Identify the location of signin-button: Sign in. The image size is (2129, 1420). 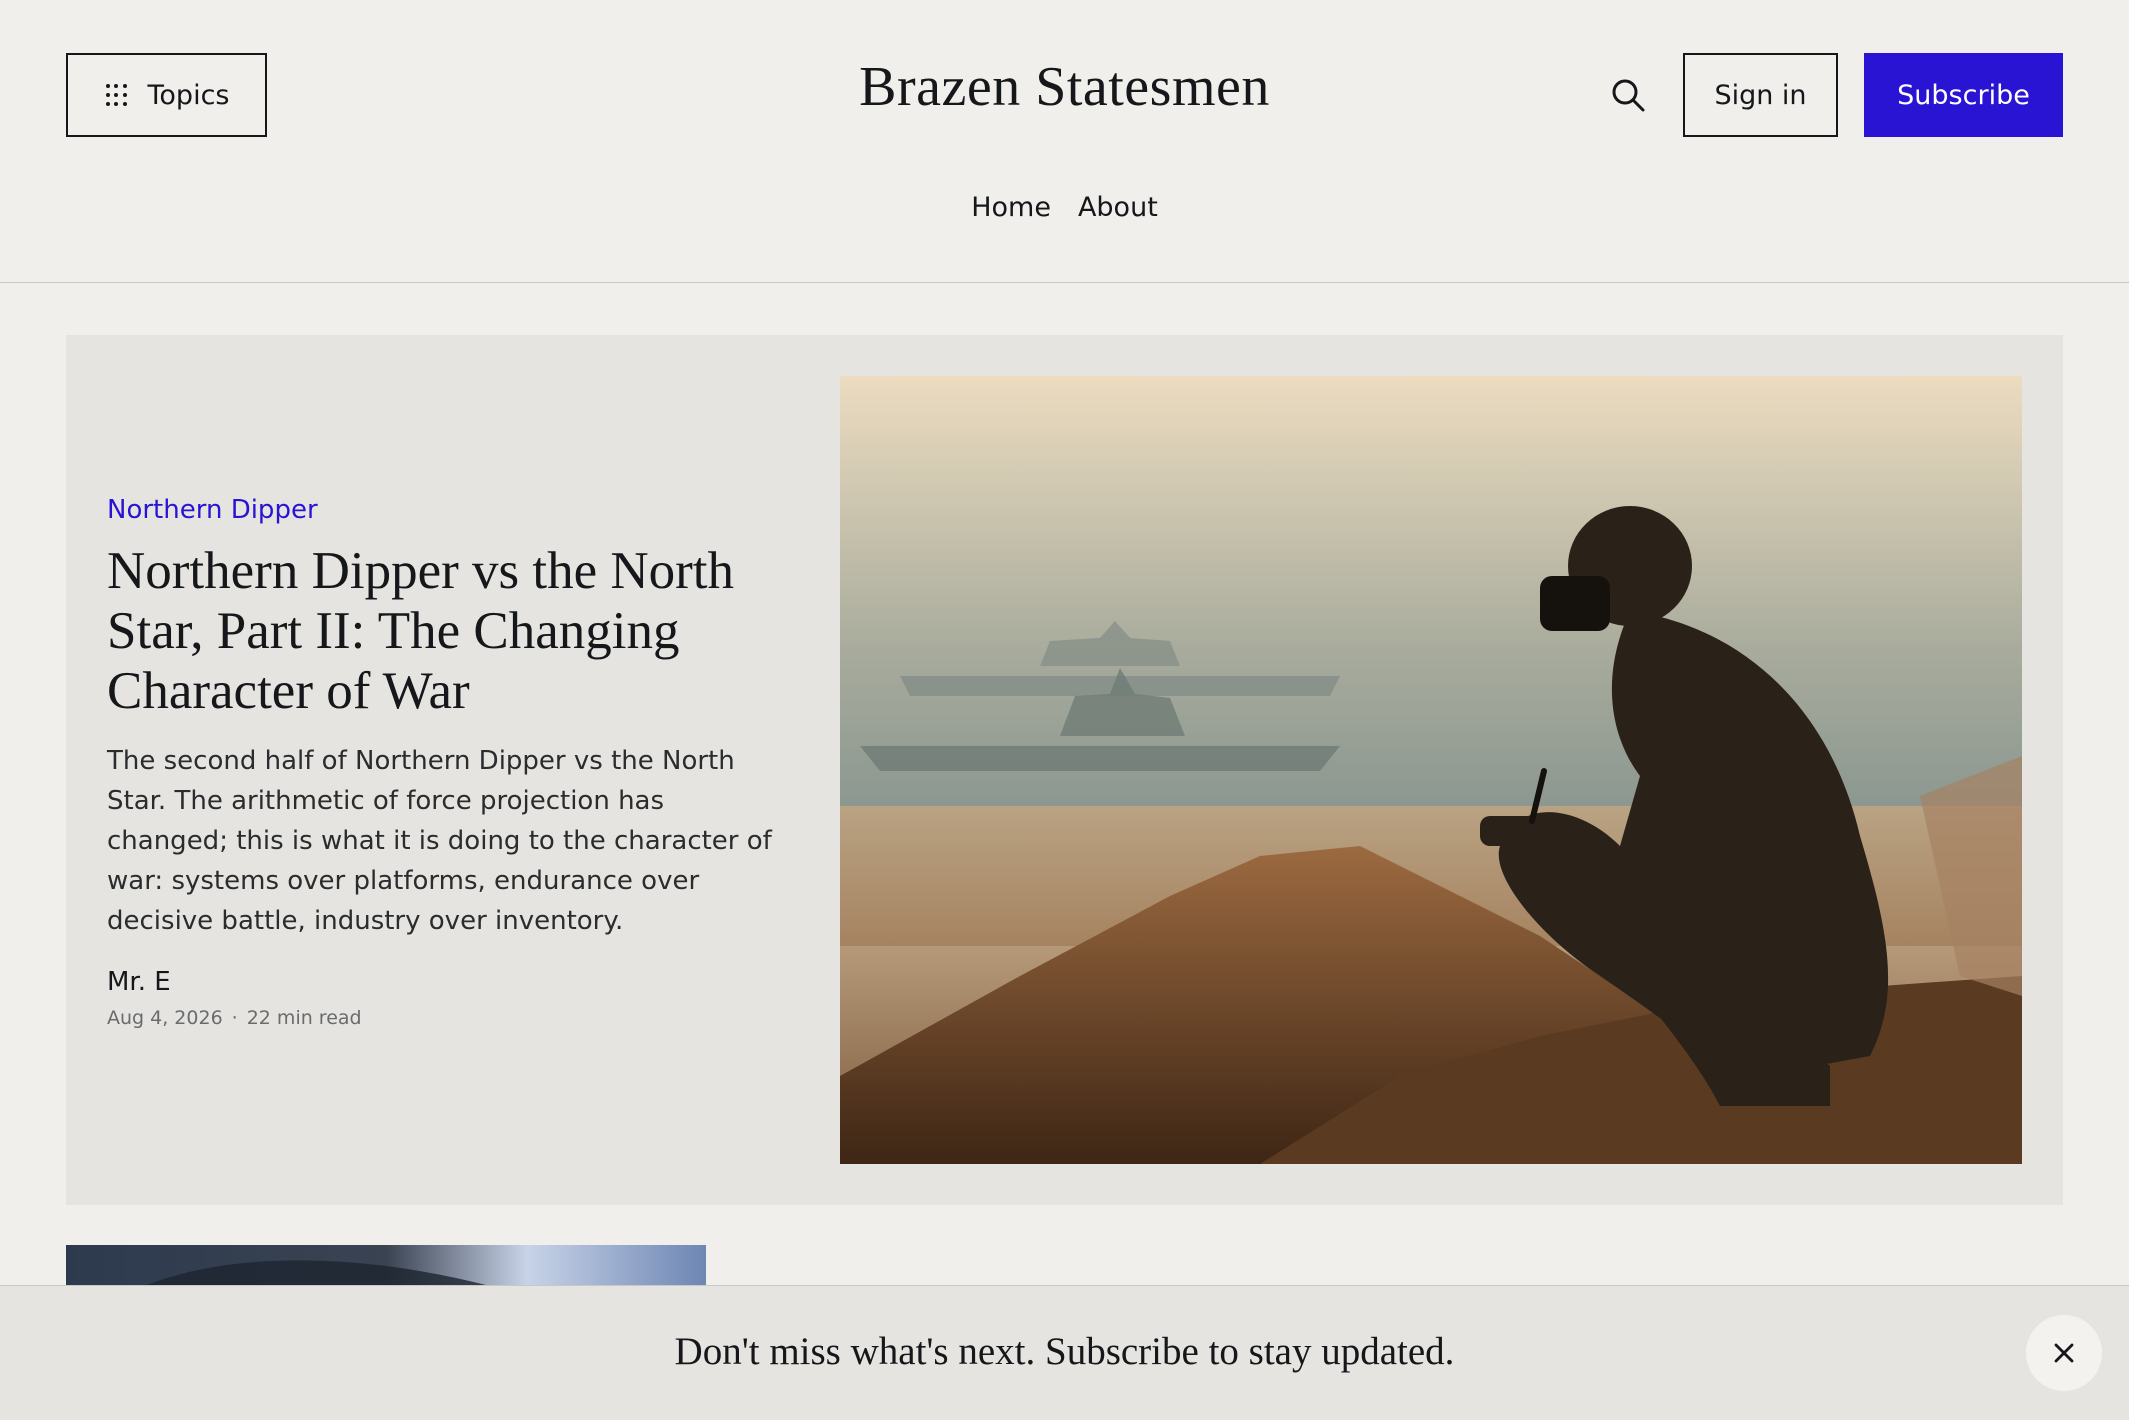
(1760, 95).